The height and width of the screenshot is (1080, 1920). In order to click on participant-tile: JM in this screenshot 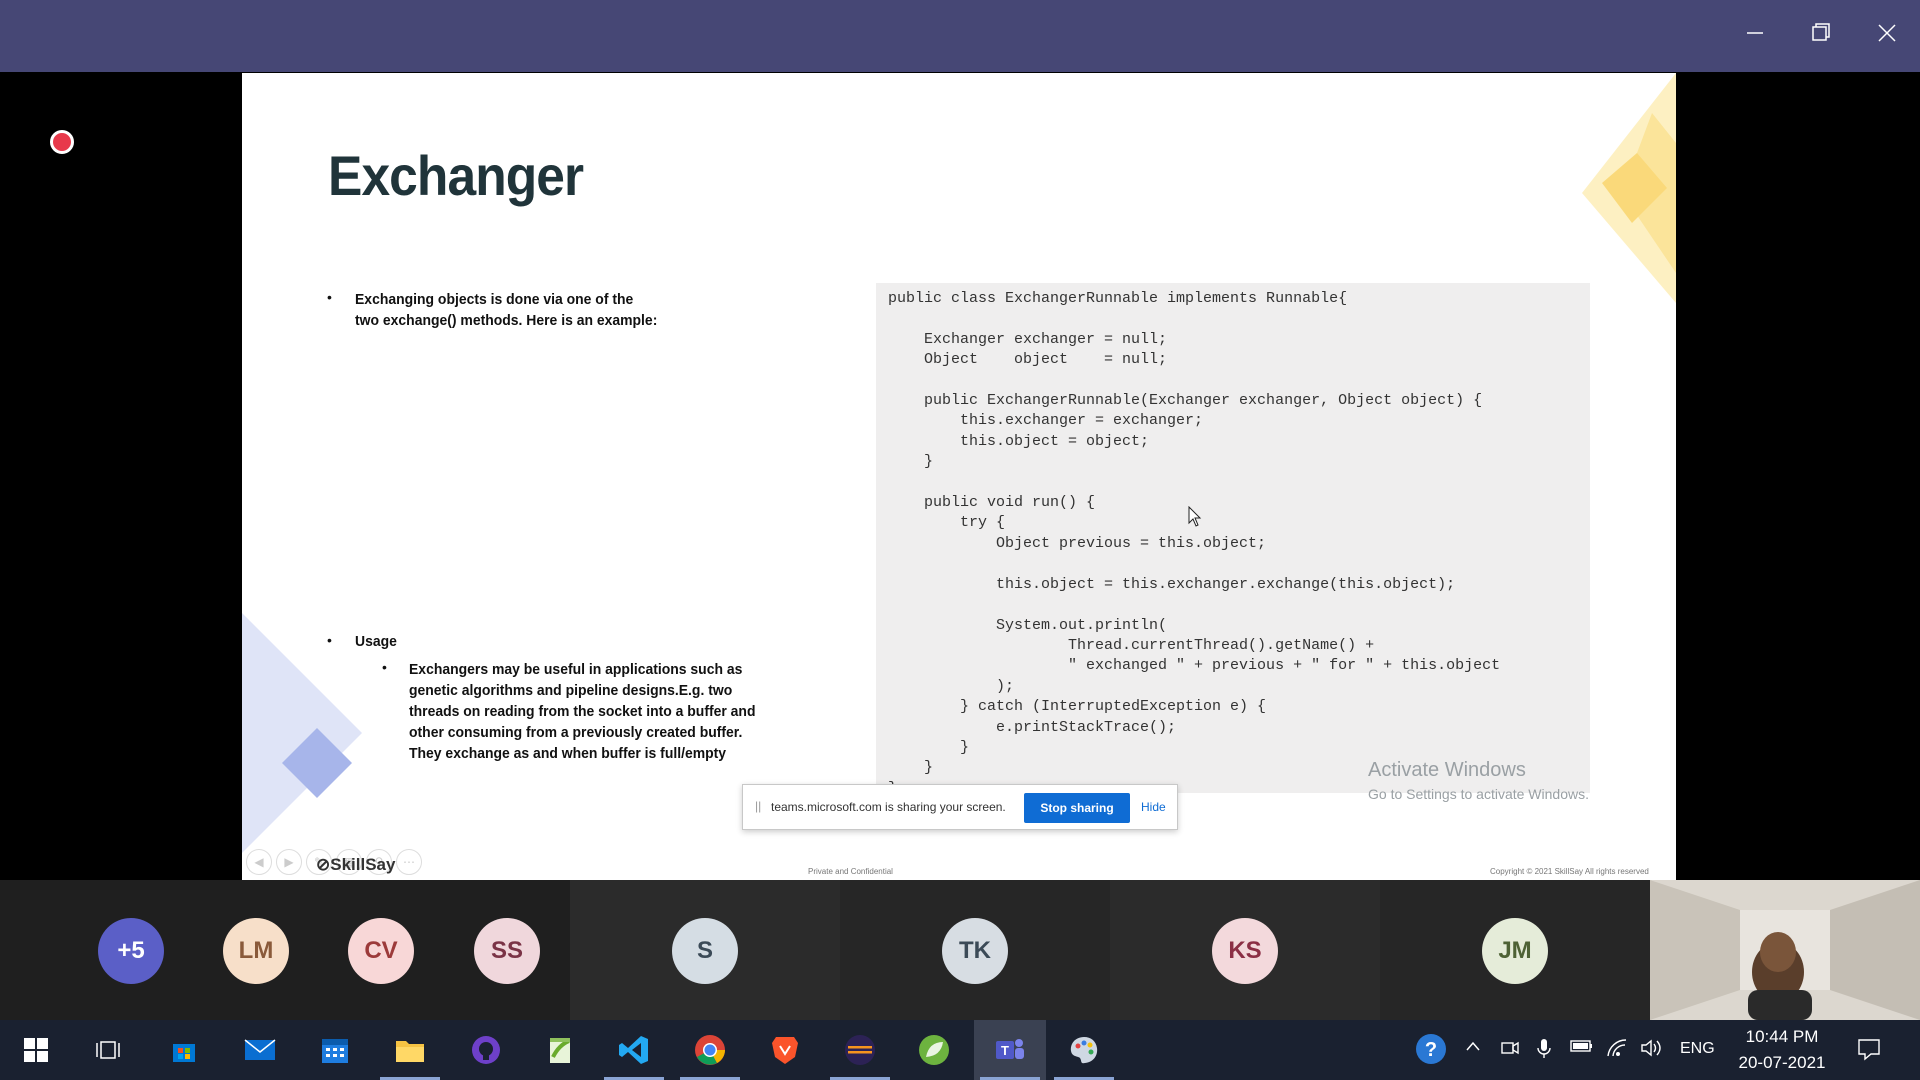, I will do `click(1515, 950)`.